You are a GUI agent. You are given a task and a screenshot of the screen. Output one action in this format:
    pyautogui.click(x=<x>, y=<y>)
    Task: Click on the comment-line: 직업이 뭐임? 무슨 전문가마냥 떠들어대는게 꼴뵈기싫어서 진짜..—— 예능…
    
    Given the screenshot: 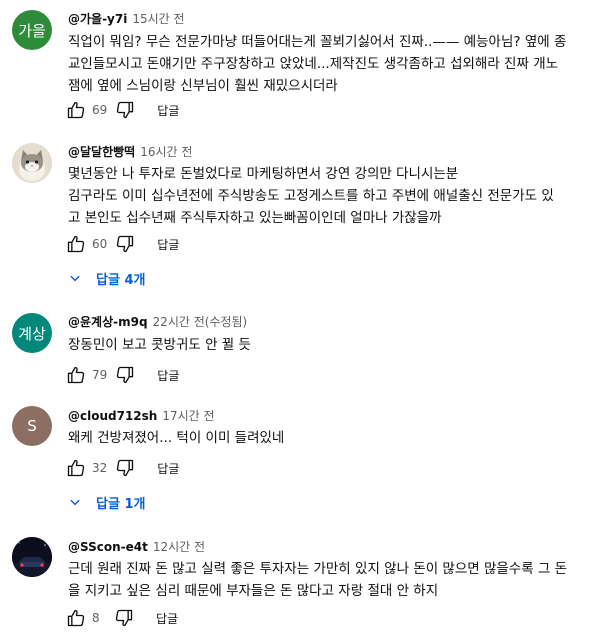 What is the action you would take?
    pyautogui.click(x=317, y=42)
    